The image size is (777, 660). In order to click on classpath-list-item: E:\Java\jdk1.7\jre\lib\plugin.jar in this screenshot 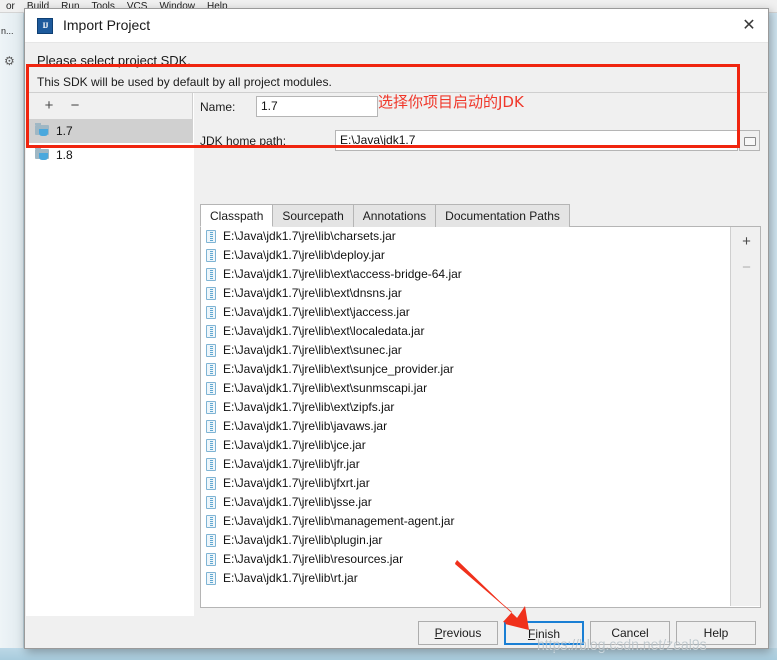, I will do `click(466, 540)`.